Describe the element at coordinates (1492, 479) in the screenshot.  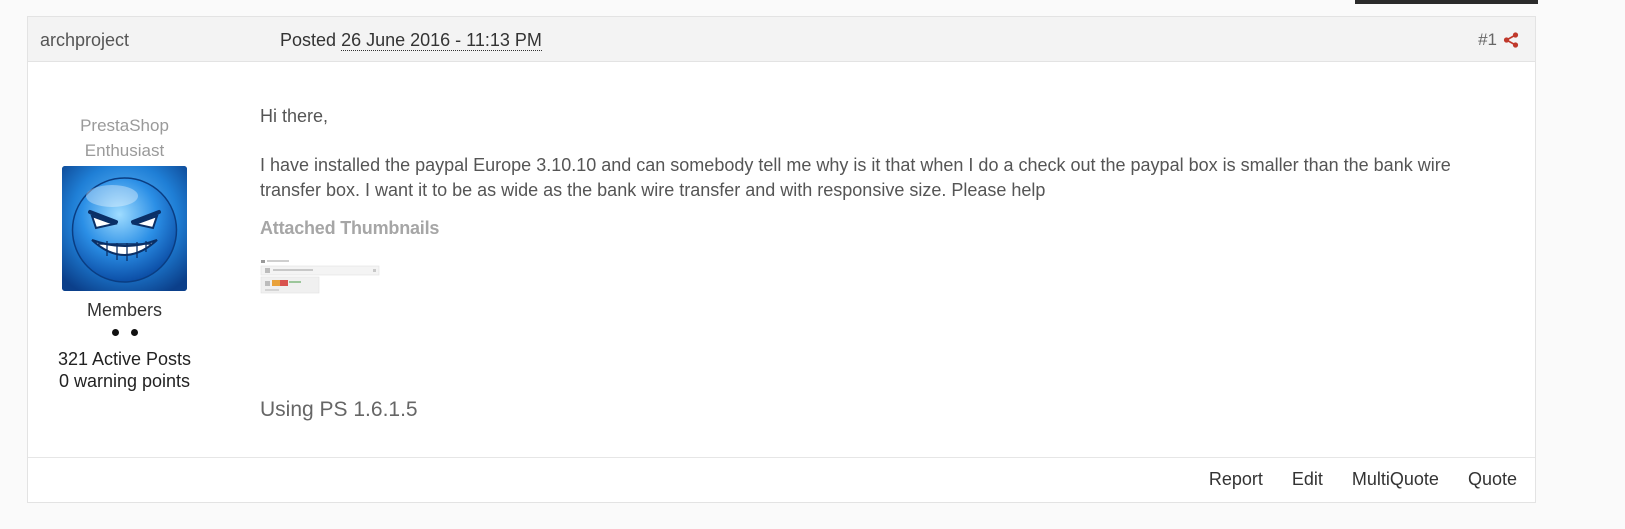
I see `quote-link: Quote` at that location.